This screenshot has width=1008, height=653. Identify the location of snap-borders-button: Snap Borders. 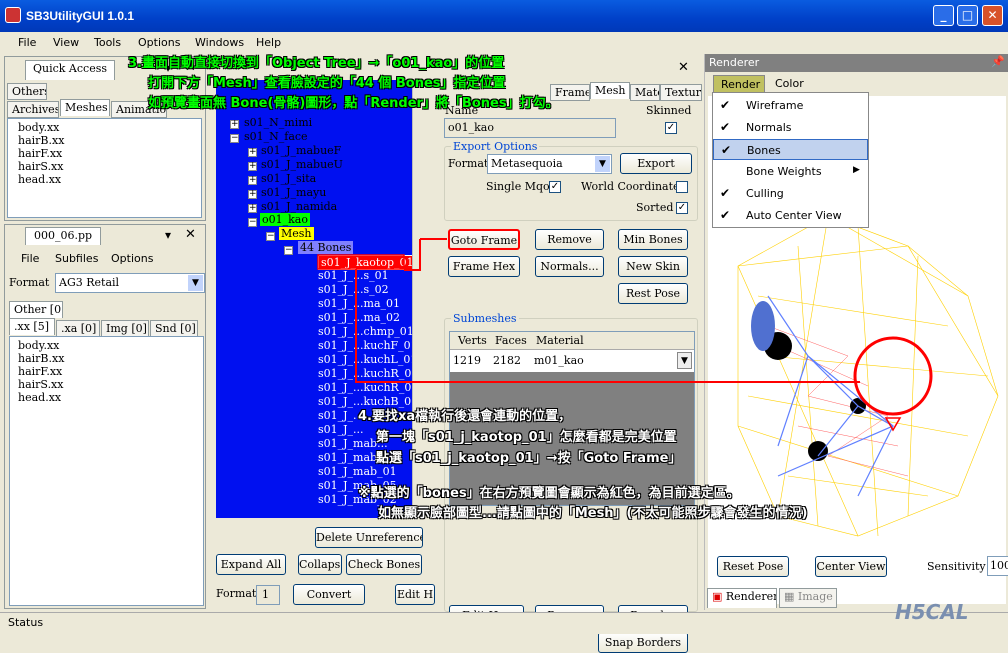
(643, 642).